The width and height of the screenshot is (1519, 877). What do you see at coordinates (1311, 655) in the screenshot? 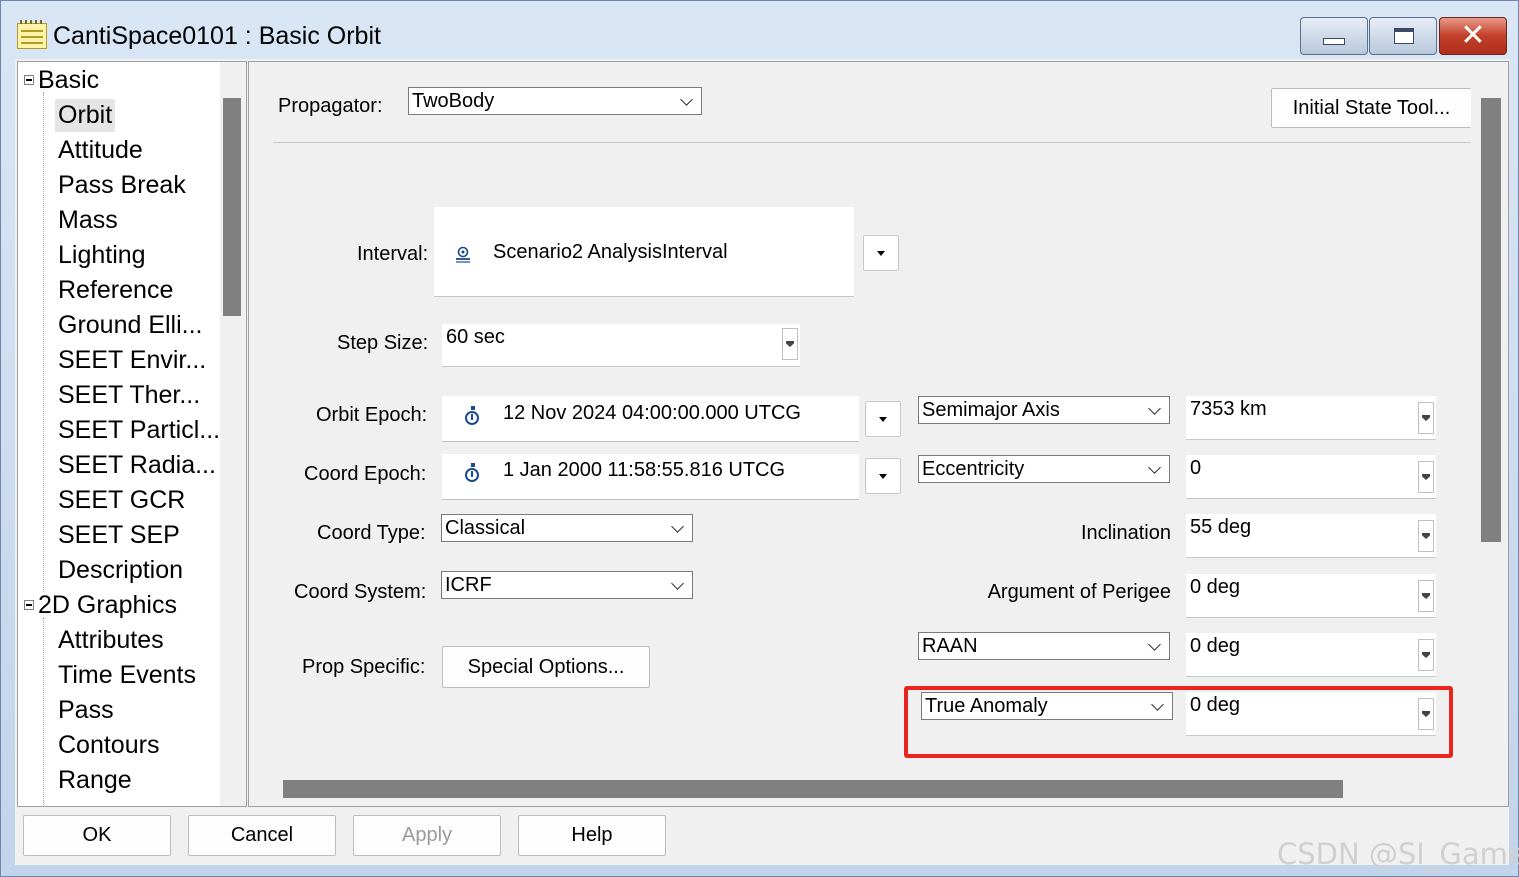
I see `raan-field: 0 deg` at bounding box center [1311, 655].